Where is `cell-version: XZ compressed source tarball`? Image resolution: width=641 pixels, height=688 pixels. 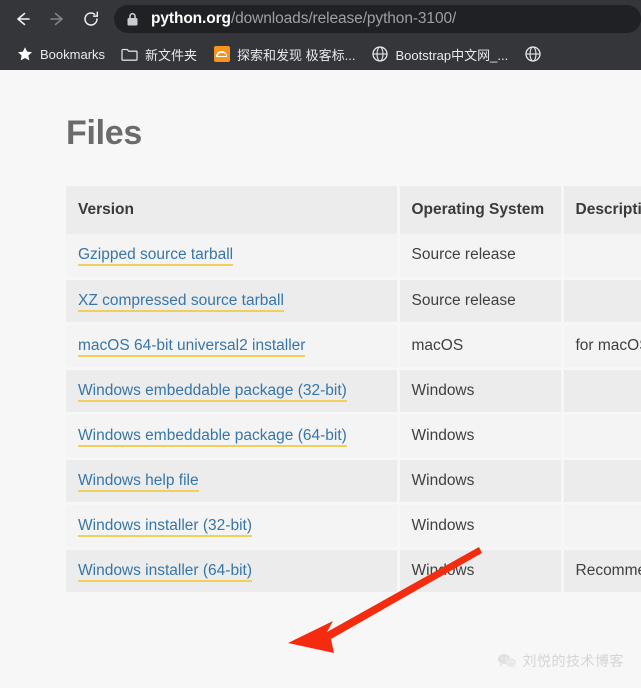 cell-version: XZ compressed source tarball is located at coordinates (233, 301).